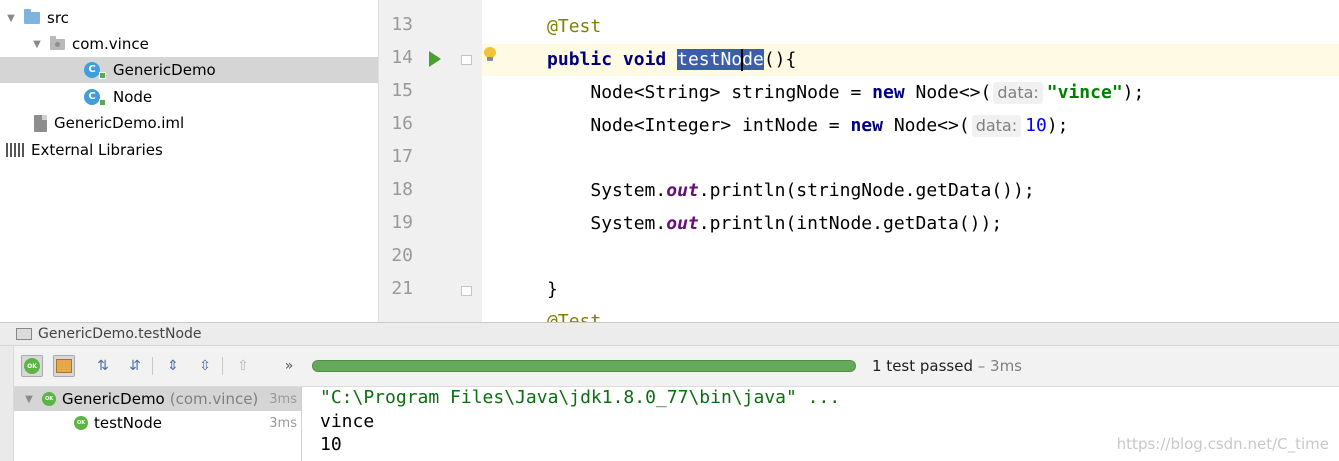 The width and height of the screenshot is (1339, 461). Describe the element at coordinates (214, 399) in the screenshot. I see `test-suite-package: (com.vince)` at that location.